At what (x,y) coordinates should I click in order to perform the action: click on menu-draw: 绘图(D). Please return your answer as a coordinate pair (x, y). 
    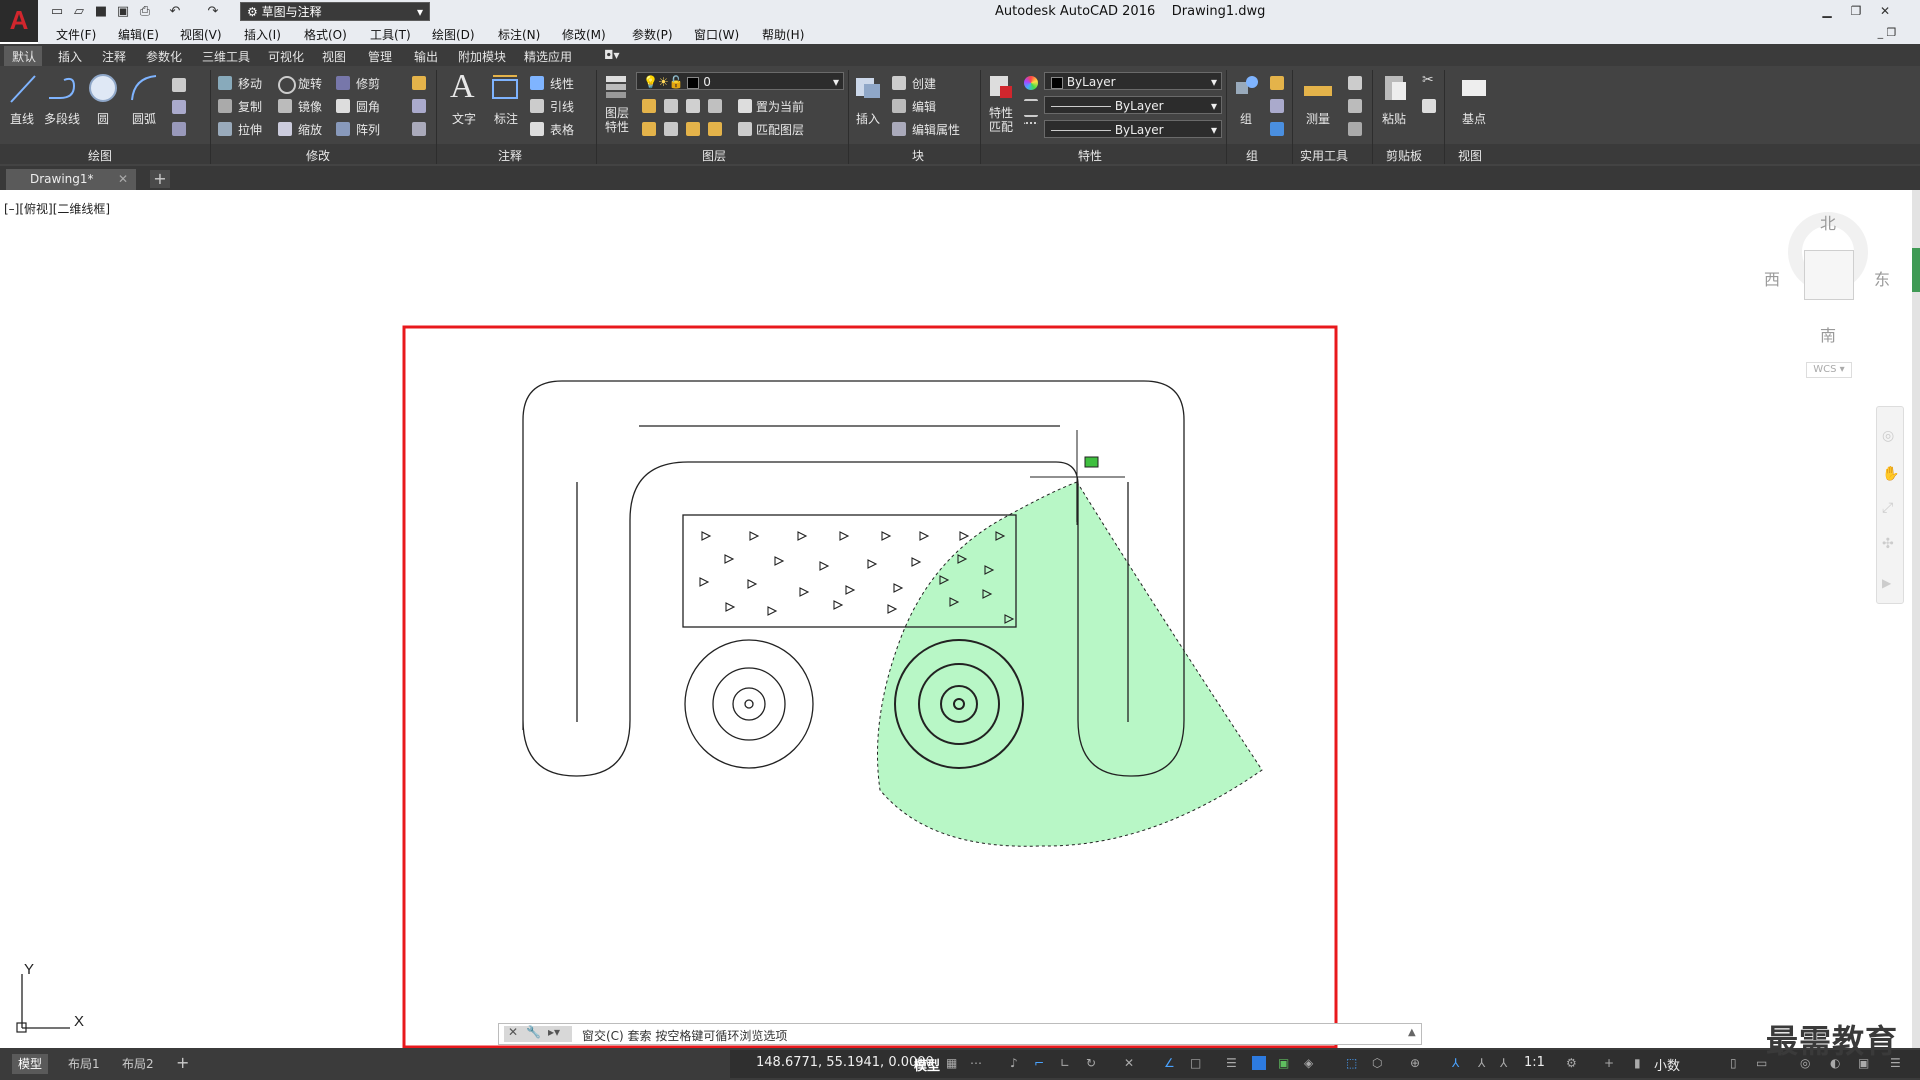
    Looking at the image, I should click on (453, 34).